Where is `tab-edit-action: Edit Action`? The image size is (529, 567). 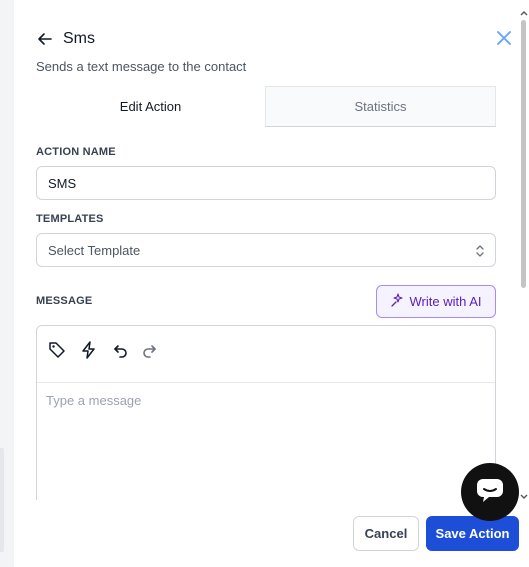
tab-edit-action: Edit Action is located at coordinates (150, 106).